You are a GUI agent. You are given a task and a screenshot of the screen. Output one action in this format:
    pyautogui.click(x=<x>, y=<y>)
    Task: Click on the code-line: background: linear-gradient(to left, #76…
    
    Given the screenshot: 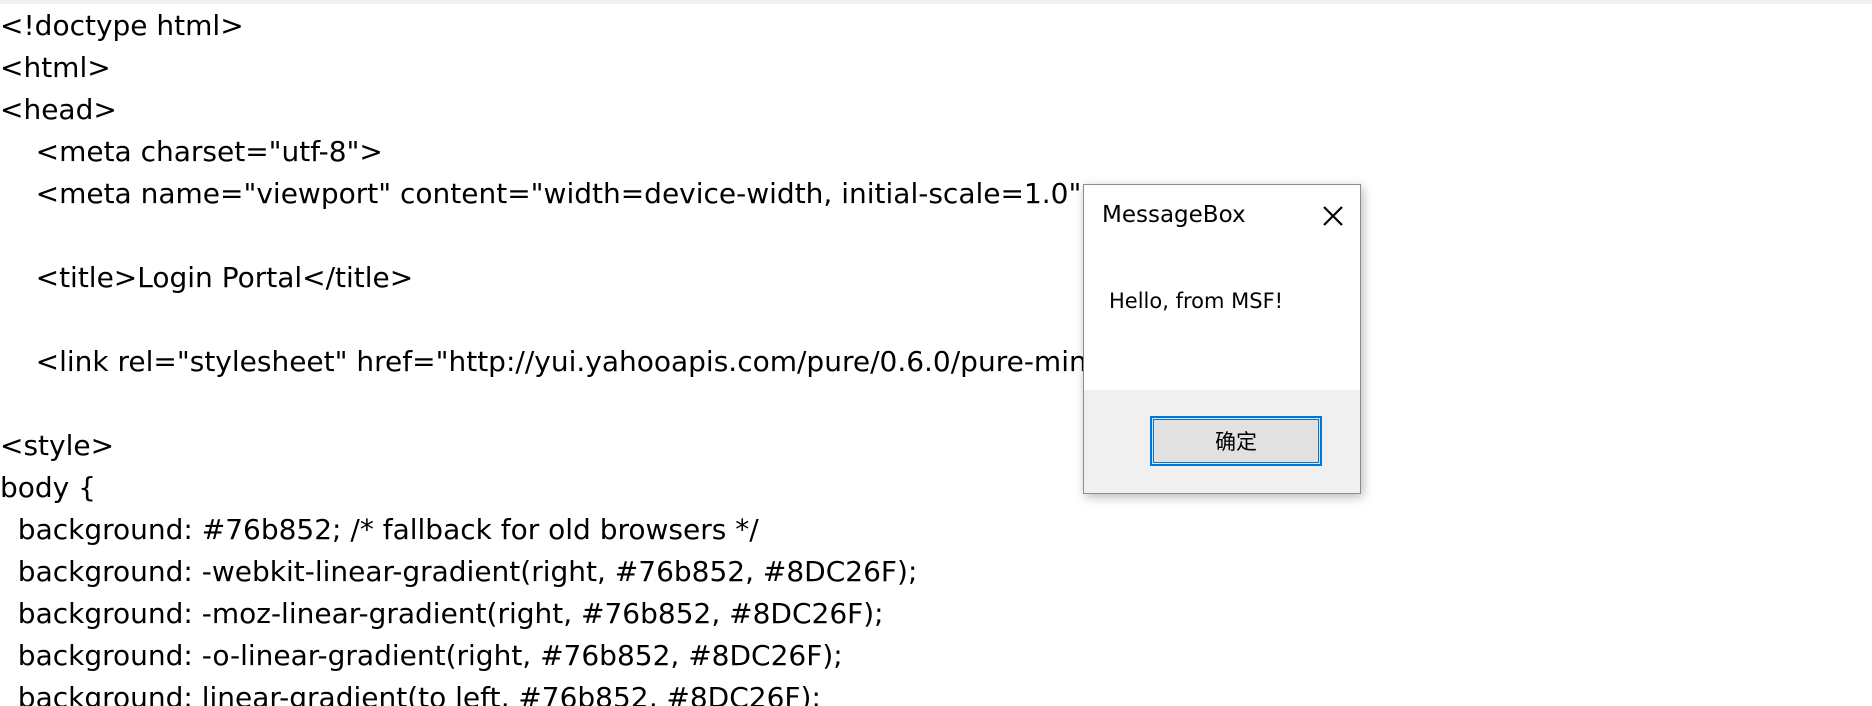 What is the action you would take?
    pyautogui.click(x=410, y=693)
    